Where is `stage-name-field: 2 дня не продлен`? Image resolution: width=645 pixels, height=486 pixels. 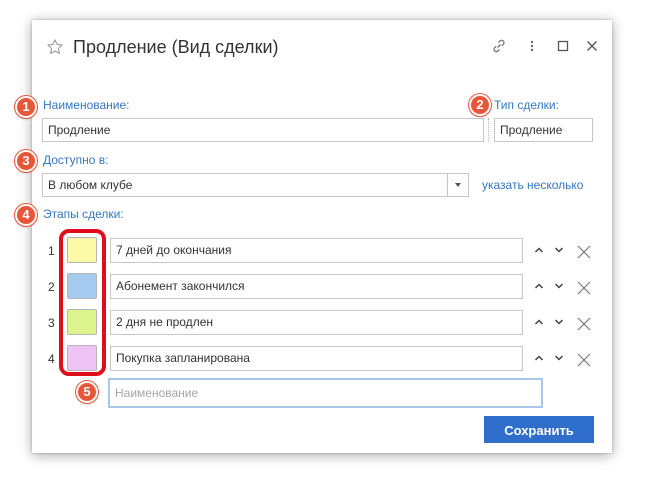
stage-name-field: 2 дня не продлен is located at coordinates (316, 322).